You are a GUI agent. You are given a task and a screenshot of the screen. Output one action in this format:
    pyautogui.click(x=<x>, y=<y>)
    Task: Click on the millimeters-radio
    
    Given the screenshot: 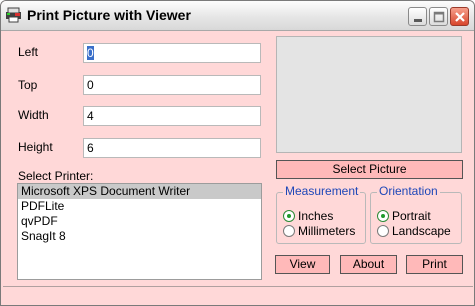 What is the action you would take?
    pyautogui.click(x=289, y=231)
    